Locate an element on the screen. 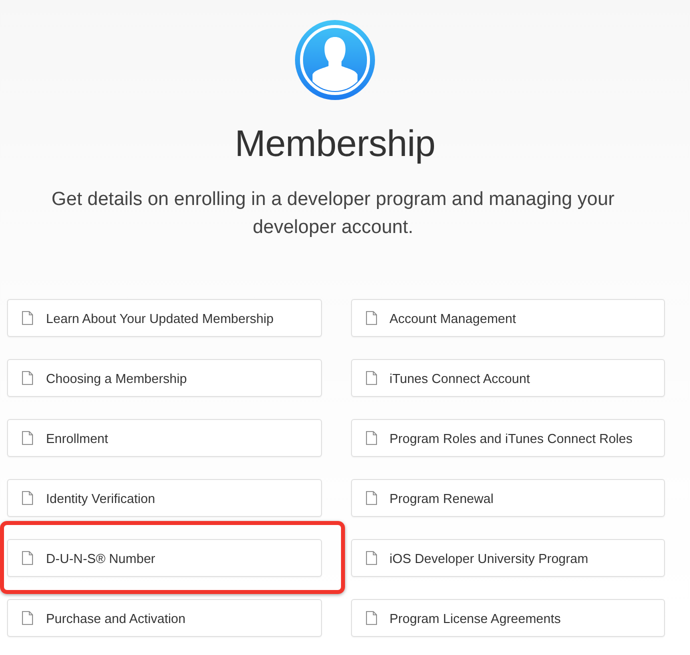 Image resolution: width=690 pixels, height=655 pixels. article-link: Program Renewal is located at coordinates (507, 498).